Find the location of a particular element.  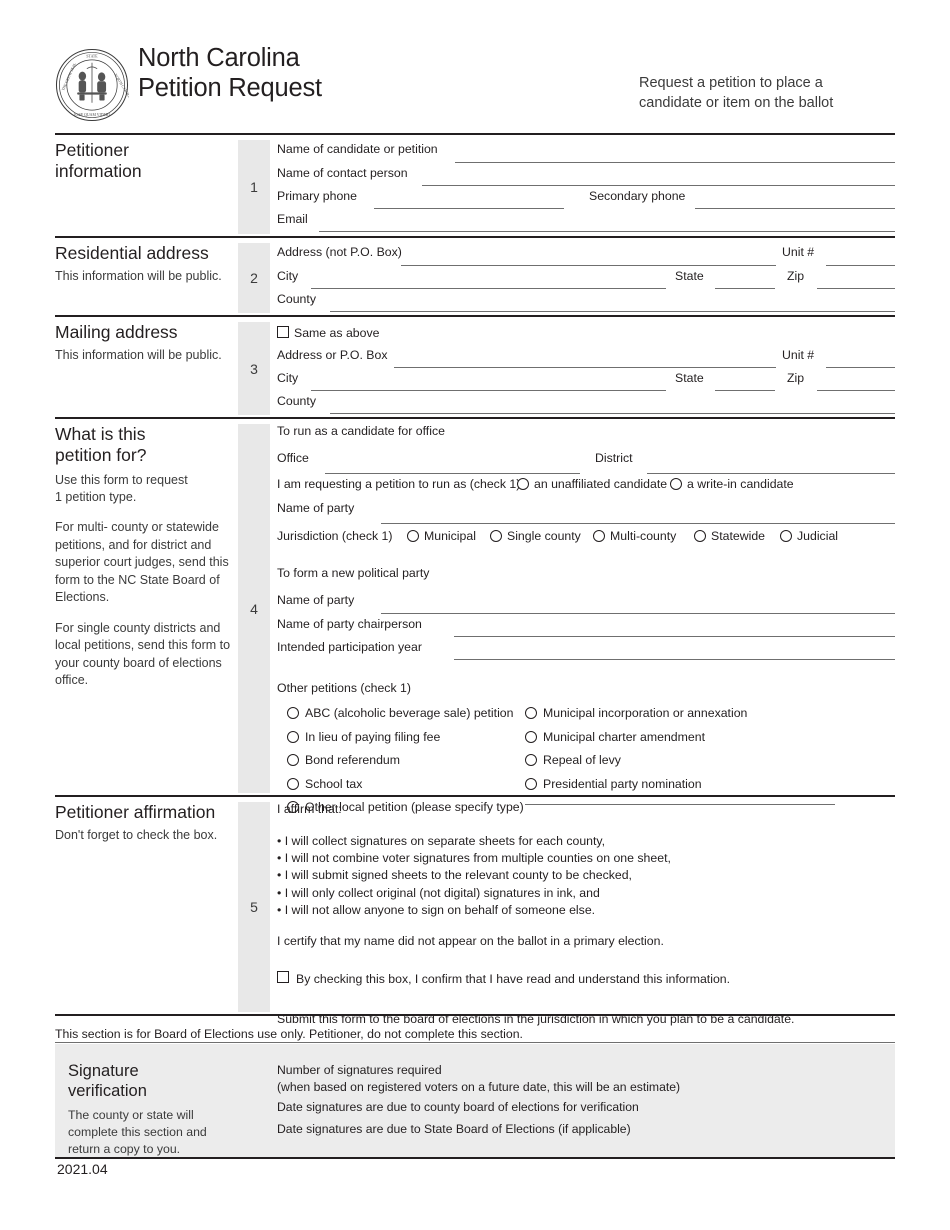

field-row-res-address: Address (not P.O. Box) Unit # is located at coordinates (586, 255).